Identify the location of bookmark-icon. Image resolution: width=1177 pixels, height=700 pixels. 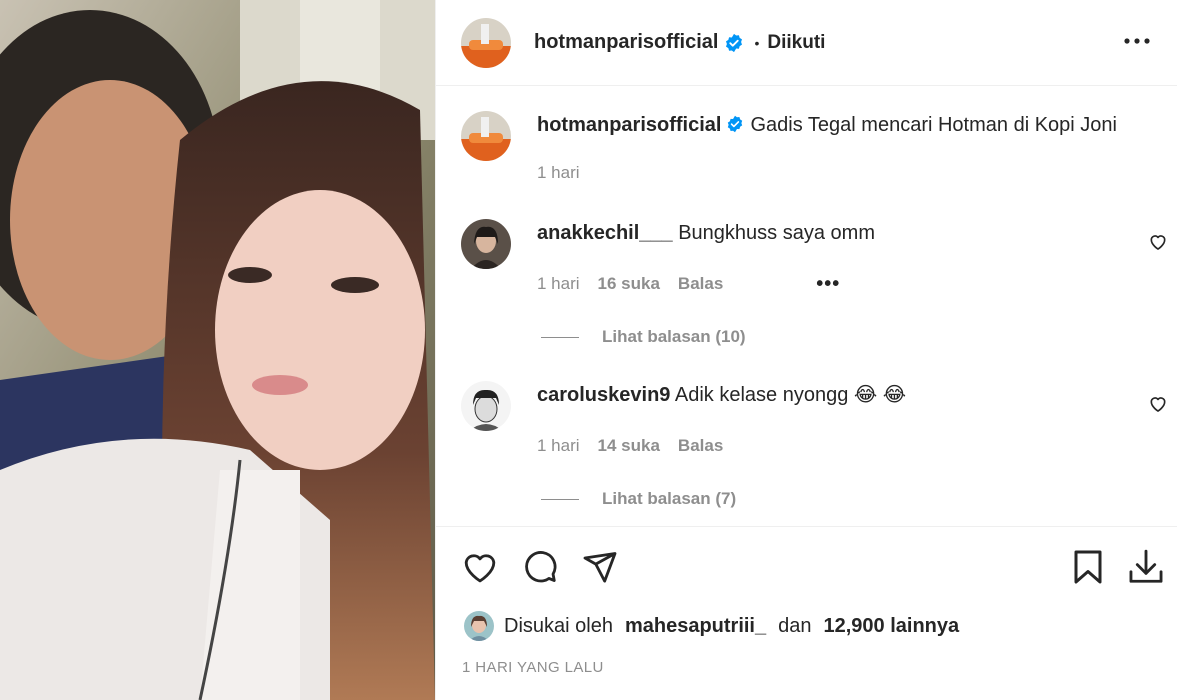
(1088, 567).